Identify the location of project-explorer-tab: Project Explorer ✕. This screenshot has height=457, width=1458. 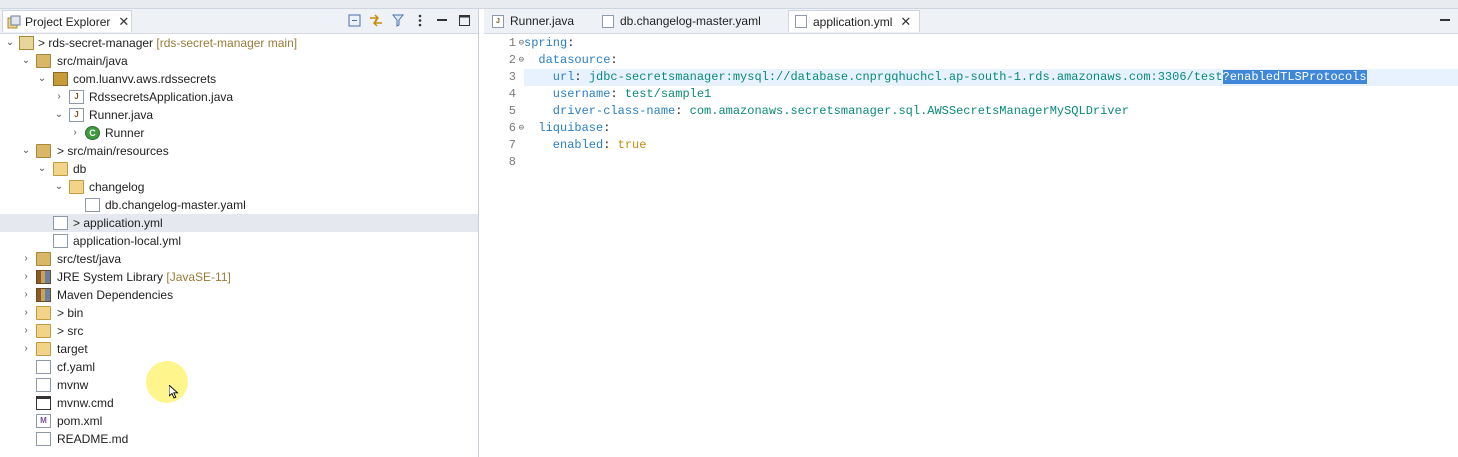
(67, 21).